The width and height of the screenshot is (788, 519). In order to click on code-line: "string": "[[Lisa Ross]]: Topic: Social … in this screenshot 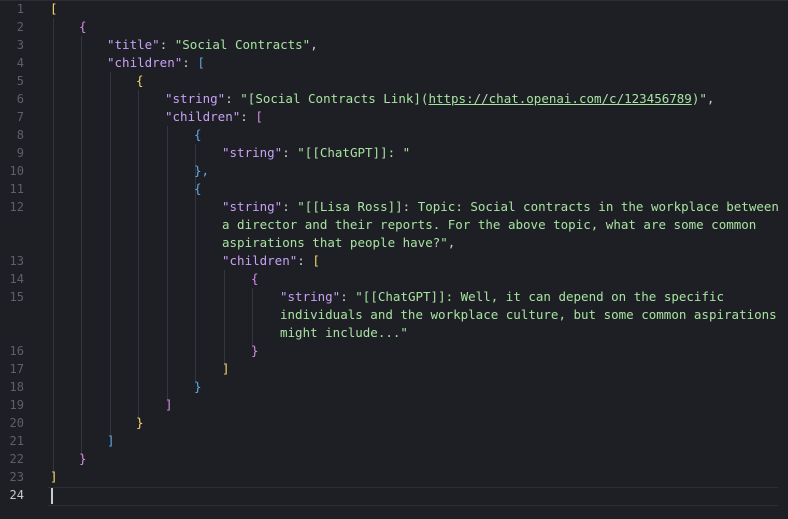, I will do `click(500, 206)`.